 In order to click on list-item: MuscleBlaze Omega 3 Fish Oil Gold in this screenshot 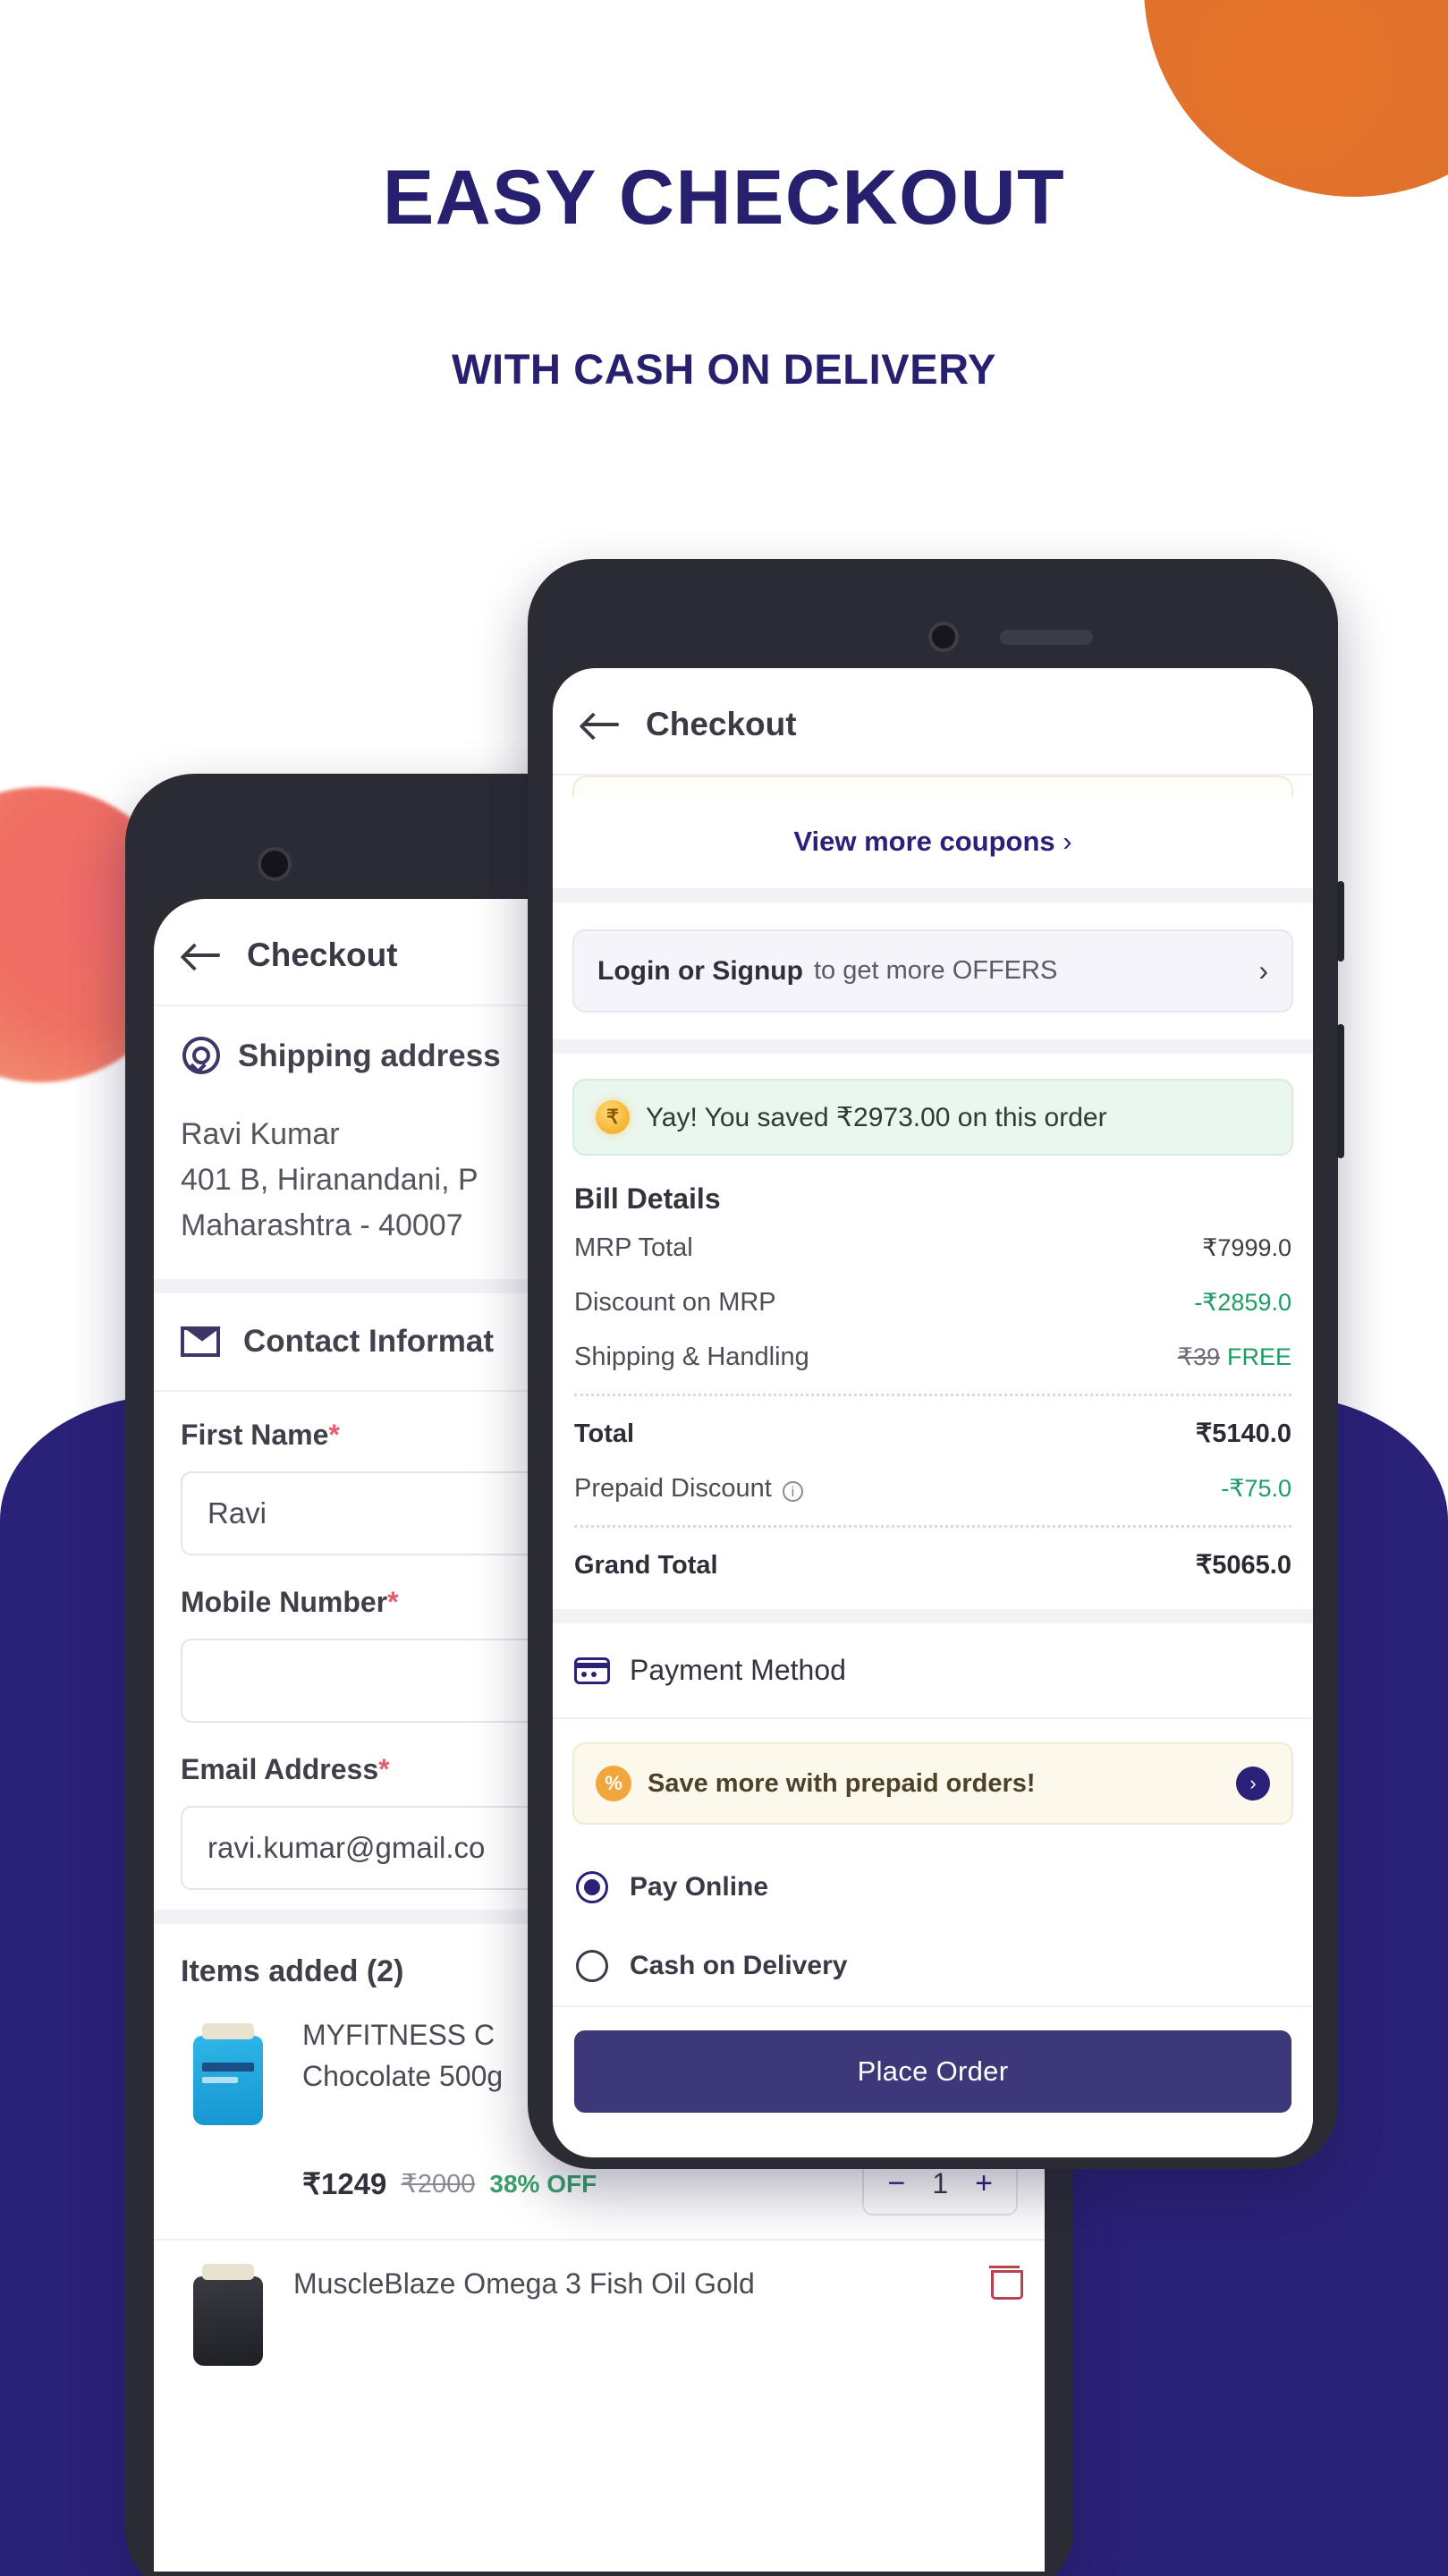, I will do `click(599, 2303)`.